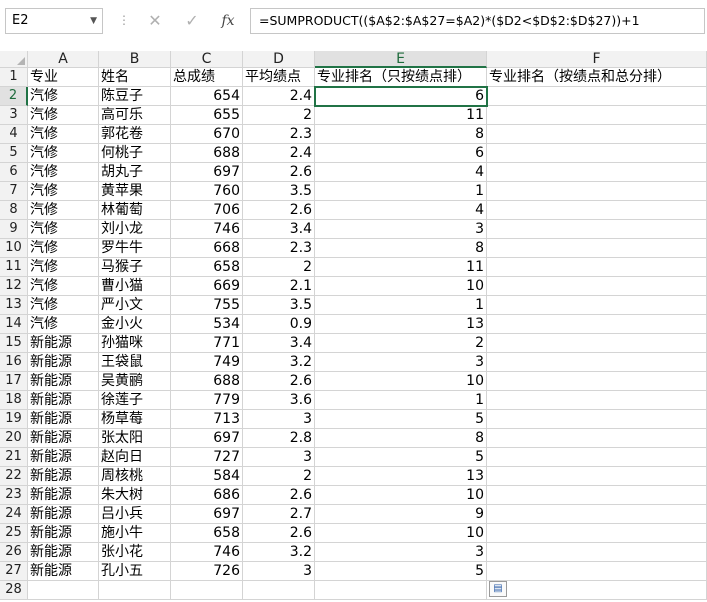 The width and height of the screenshot is (707, 602). I want to click on column-header-f: F, so click(597, 59).